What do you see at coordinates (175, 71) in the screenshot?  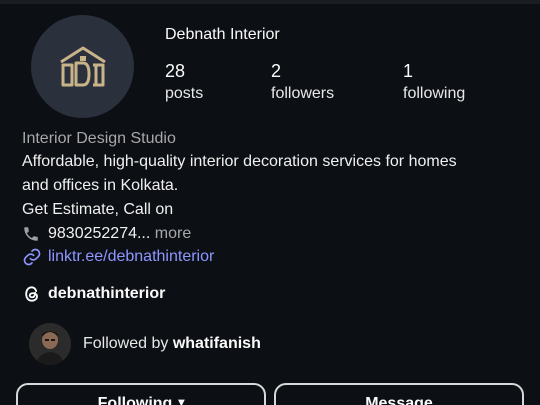 I see `posts-count: 28` at bounding box center [175, 71].